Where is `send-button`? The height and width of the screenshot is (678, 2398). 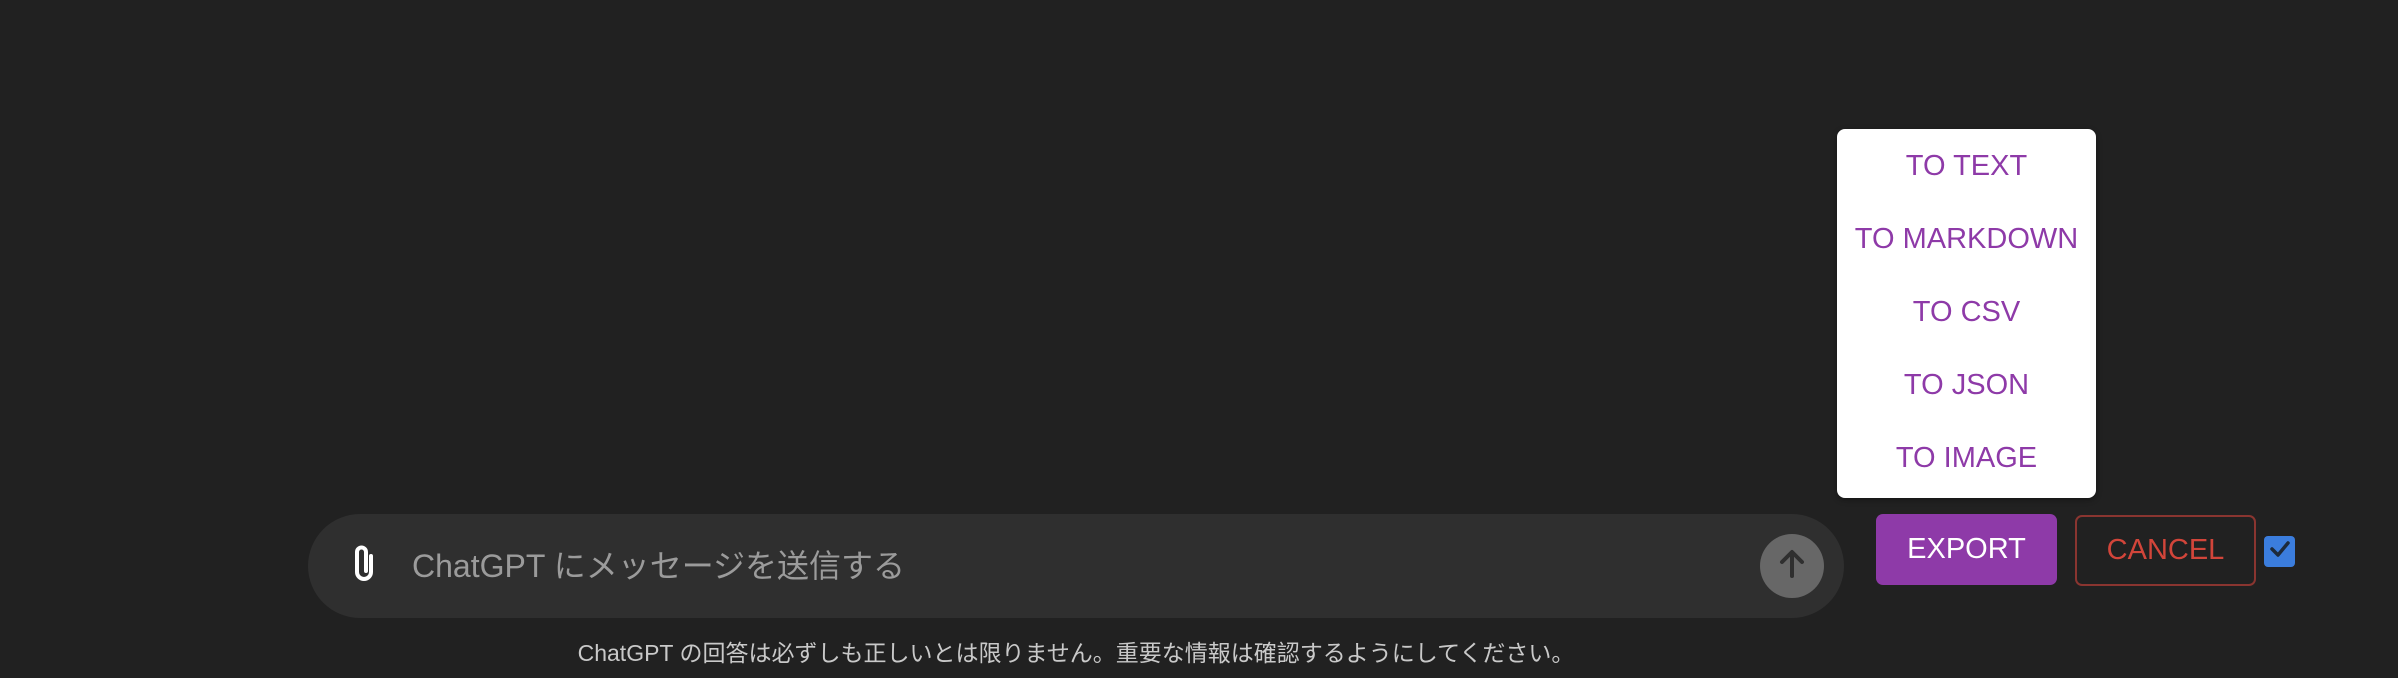 send-button is located at coordinates (1792, 566).